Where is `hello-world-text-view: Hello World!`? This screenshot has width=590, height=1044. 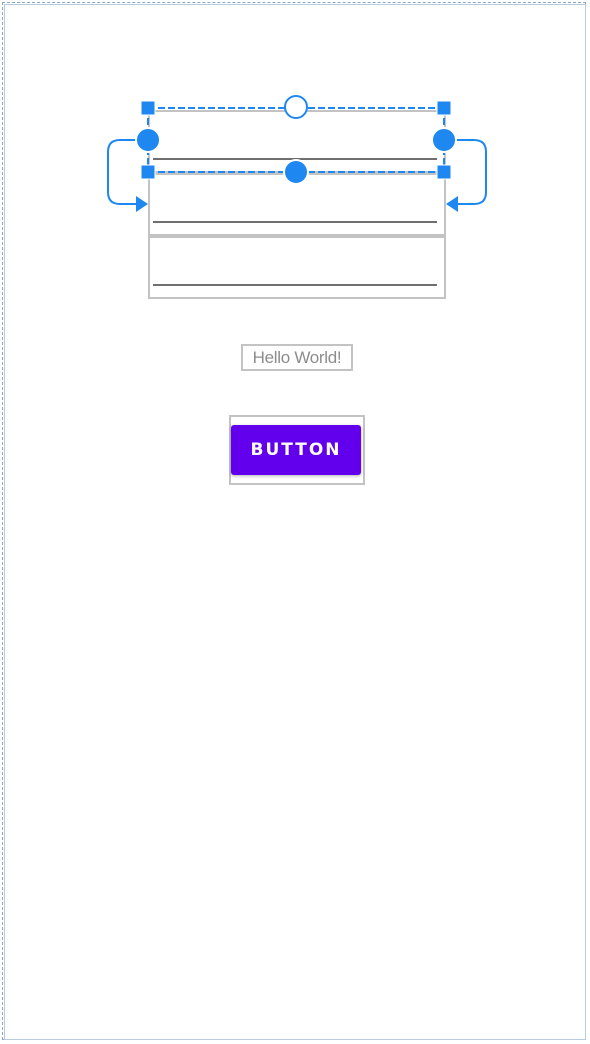
hello-world-text-view: Hello World! is located at coordinates (297, 357).